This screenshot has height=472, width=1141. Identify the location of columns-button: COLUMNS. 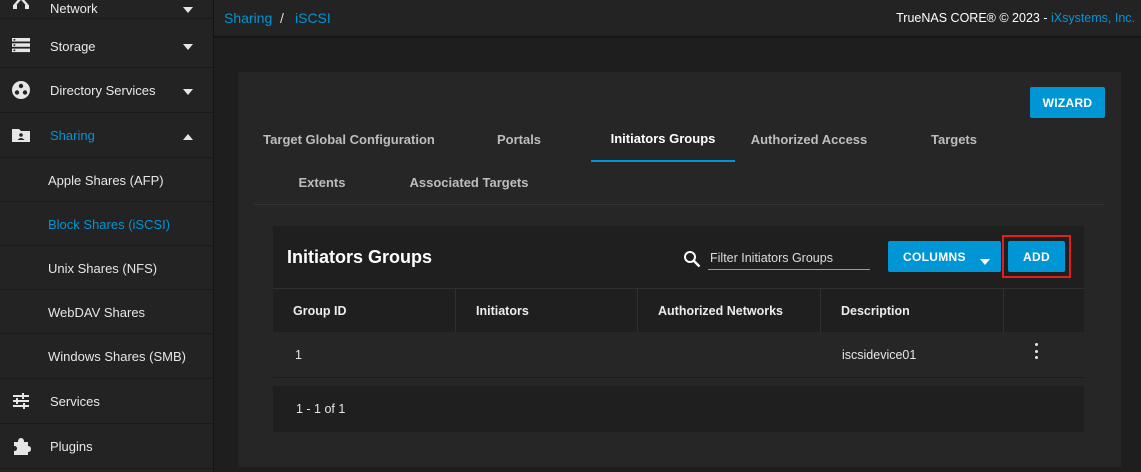
(944, 256).